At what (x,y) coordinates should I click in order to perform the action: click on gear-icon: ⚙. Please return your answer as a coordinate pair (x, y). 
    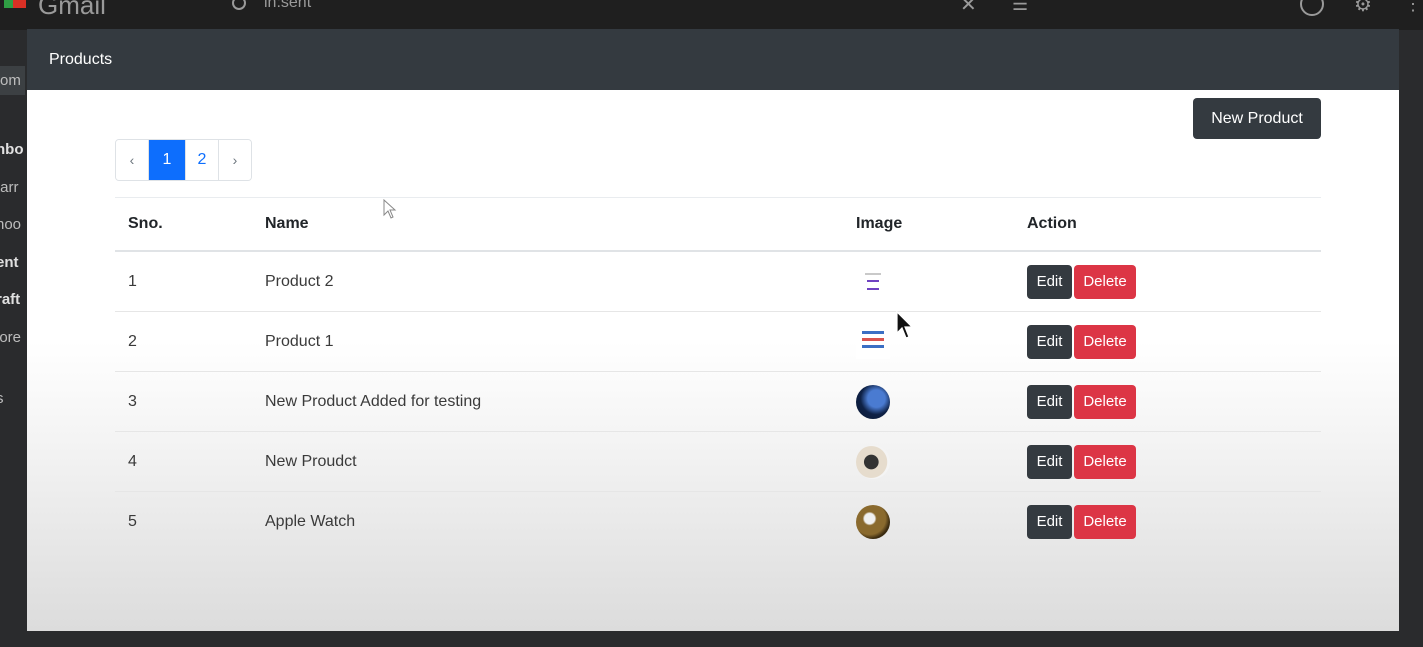
    Looking at the image, I should click on (1363, 8).